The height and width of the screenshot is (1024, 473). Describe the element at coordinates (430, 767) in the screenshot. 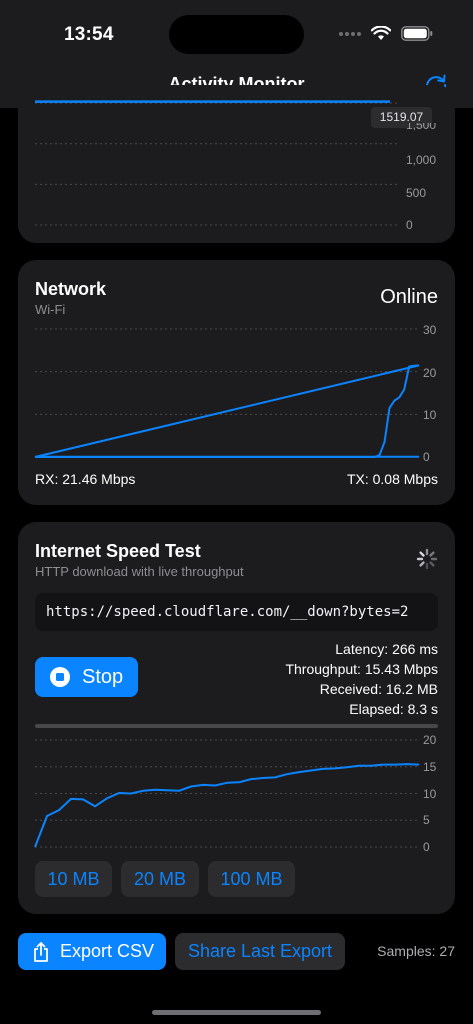

I see `y-tick-label: 15` at that location.